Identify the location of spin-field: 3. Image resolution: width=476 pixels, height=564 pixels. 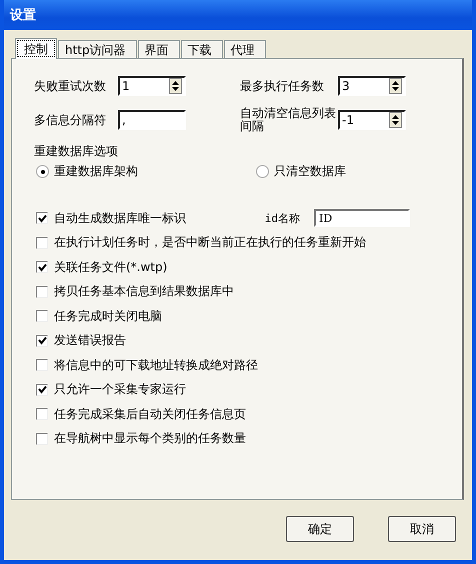
(372, 86).